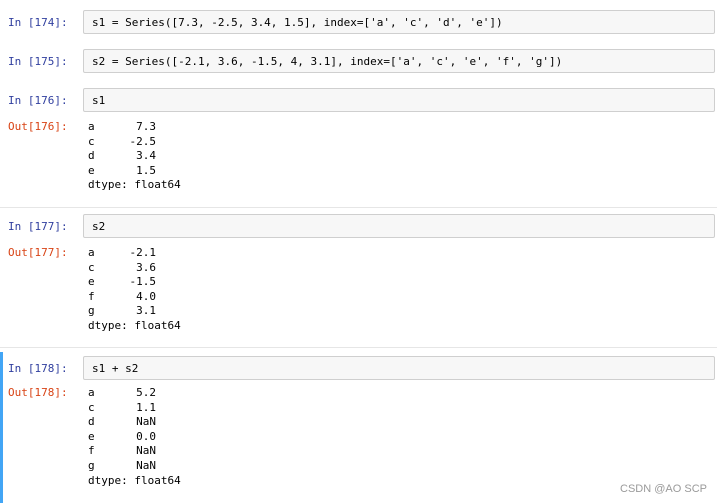  I want to click on code-text: s2, so click(99, 226).